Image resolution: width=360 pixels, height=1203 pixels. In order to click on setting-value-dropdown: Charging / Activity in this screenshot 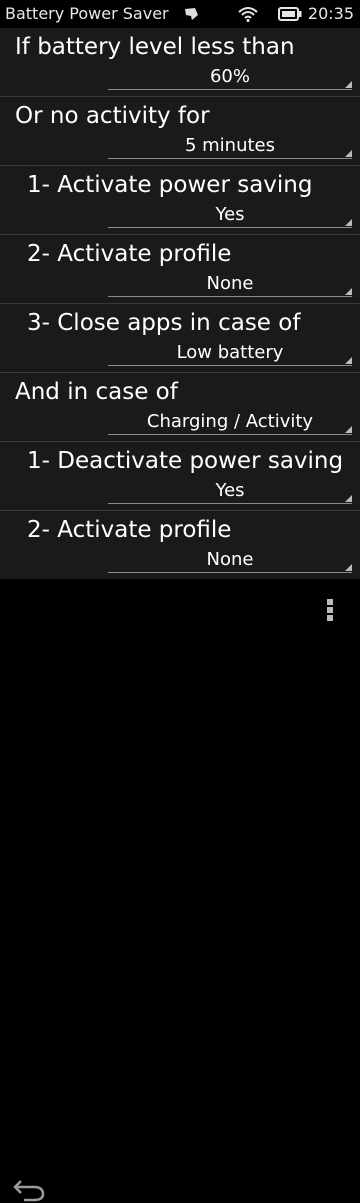, I will do `click(230, 423)`.